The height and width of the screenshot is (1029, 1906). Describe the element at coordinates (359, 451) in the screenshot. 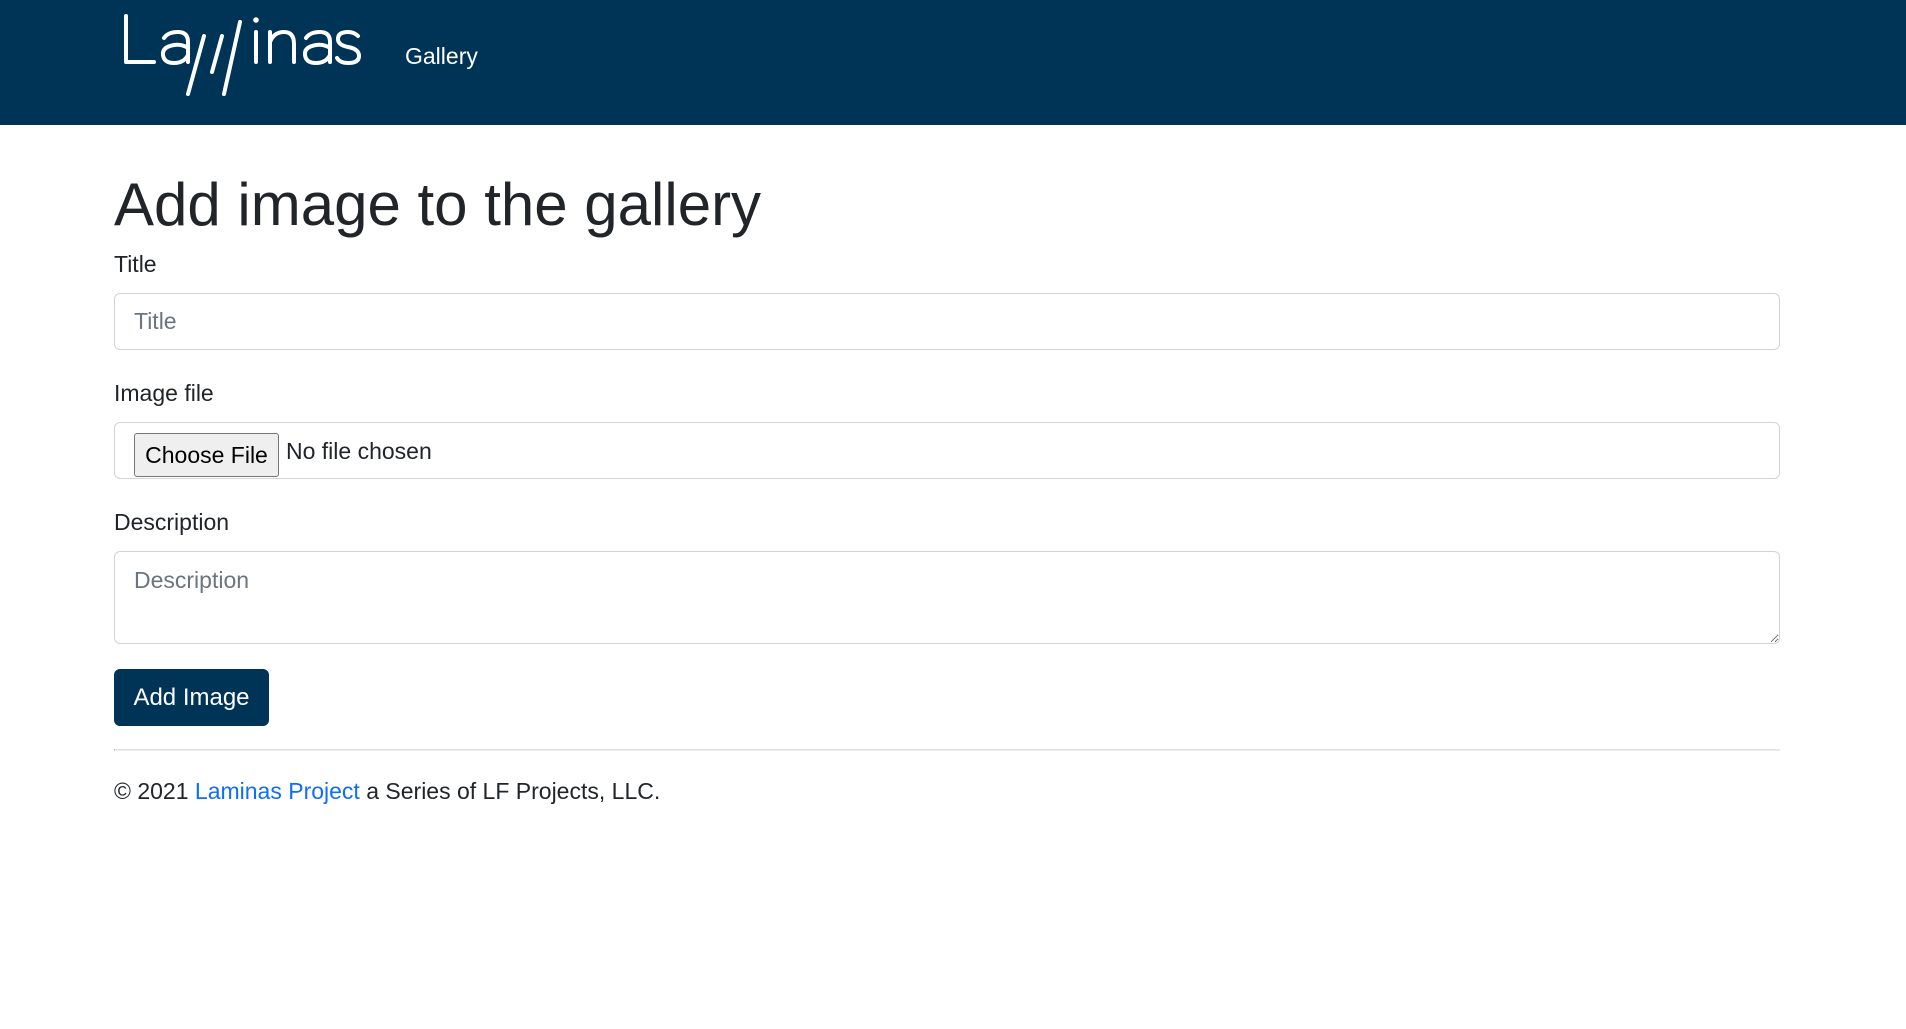

I see `file-status-text: No file chosen` at that location.